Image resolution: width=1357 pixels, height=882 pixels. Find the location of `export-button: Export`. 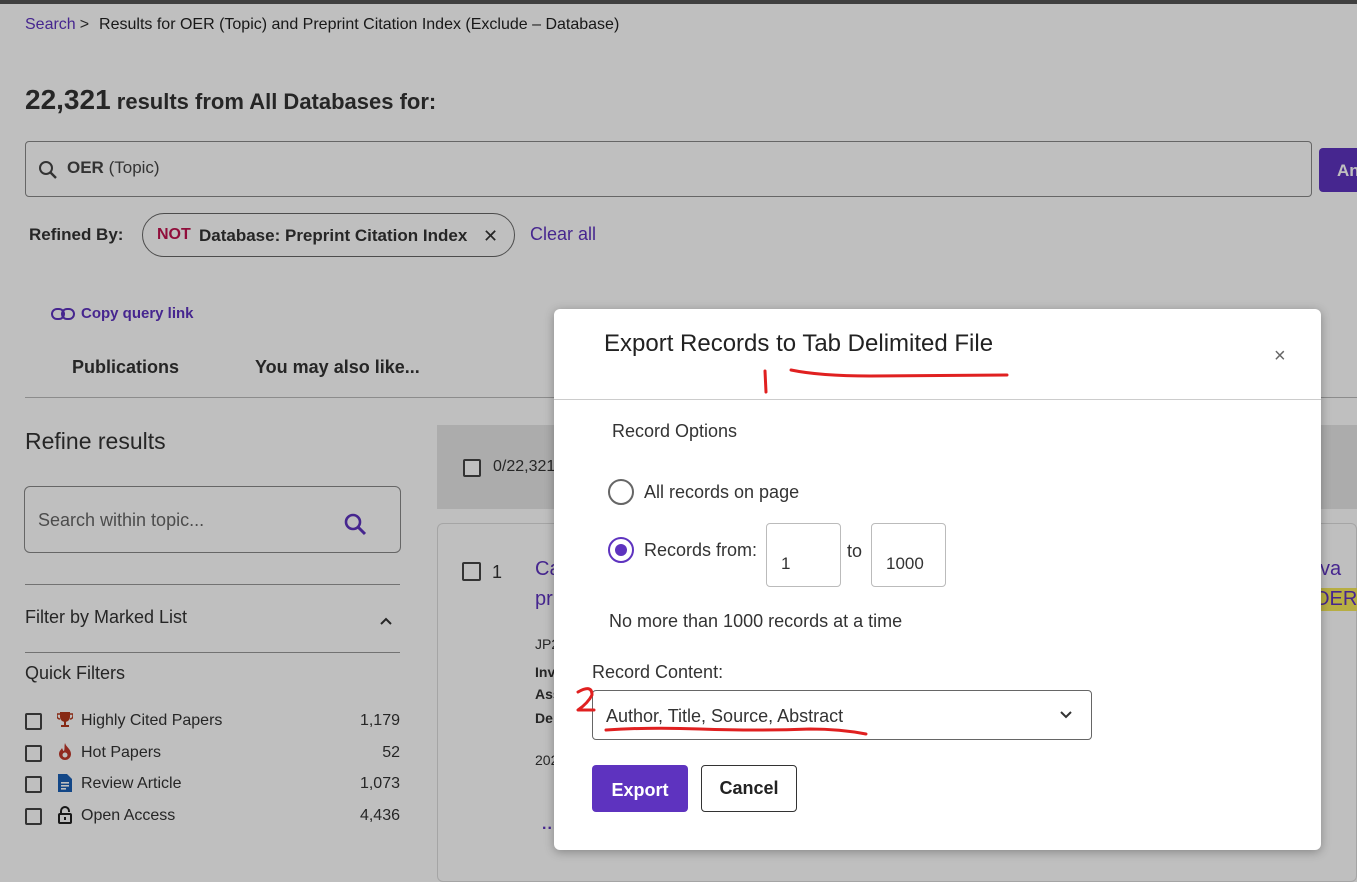

export-button: Export is located at coordinates (640, 788).